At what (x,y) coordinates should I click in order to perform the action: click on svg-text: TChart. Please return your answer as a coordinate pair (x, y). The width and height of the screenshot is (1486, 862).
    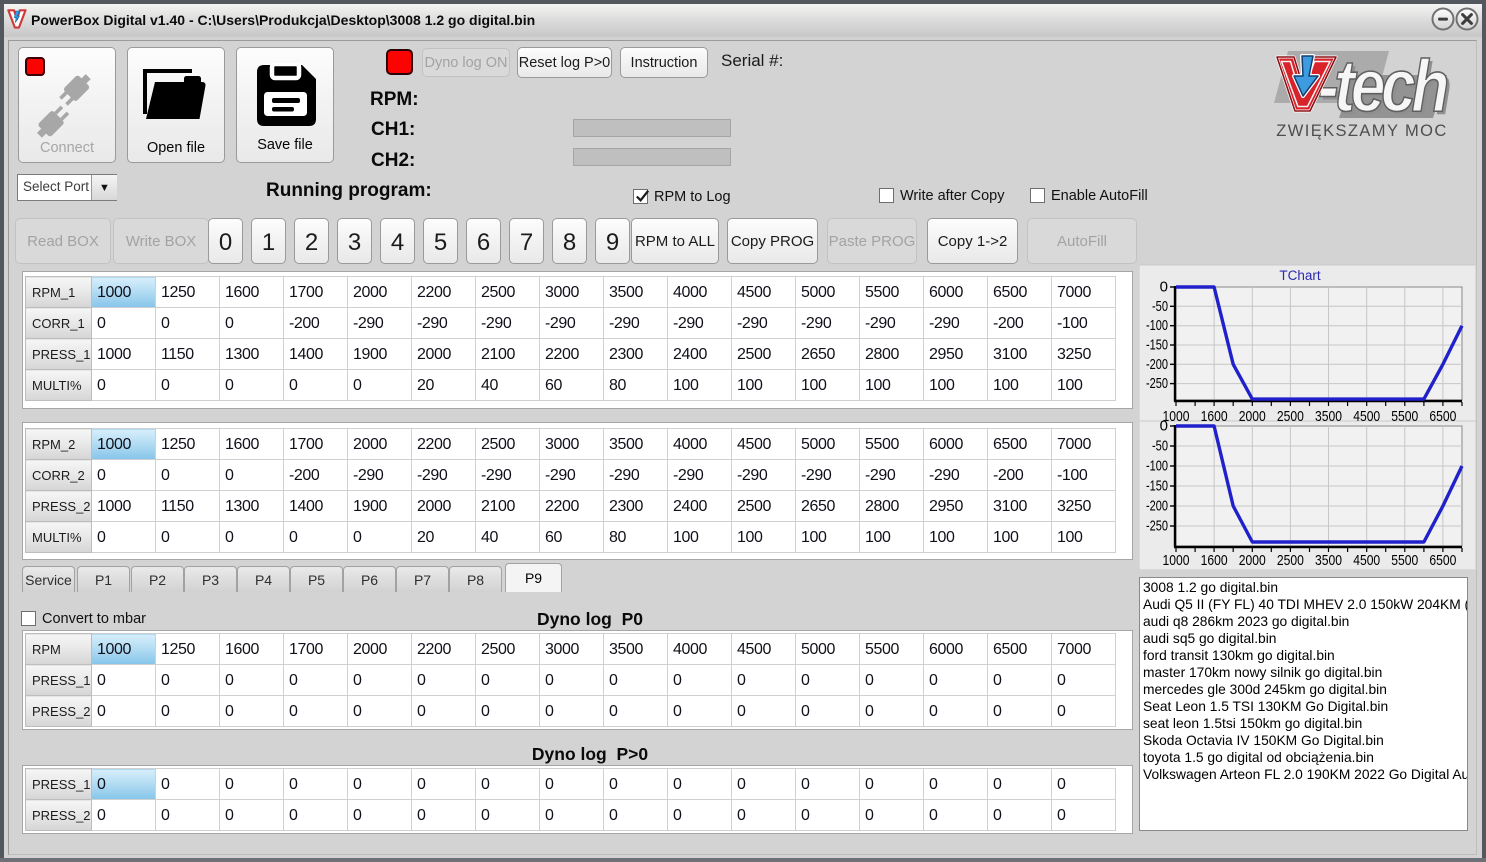
    Looking at the image, I should click on (1300, 275).